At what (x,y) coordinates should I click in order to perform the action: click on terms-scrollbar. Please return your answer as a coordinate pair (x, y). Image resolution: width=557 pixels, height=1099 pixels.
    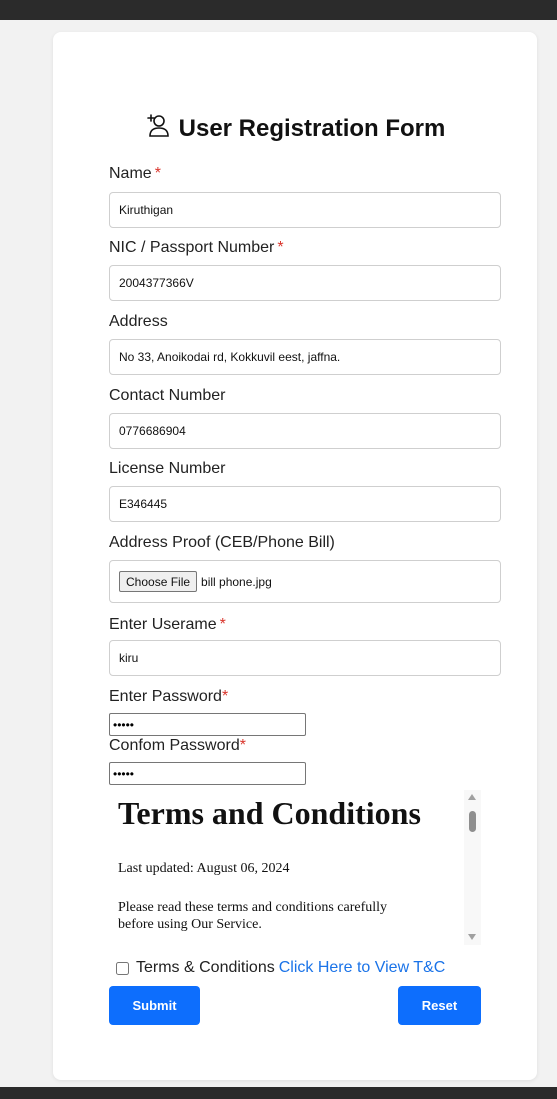
    Looking at the image, I should click on (472, 867).